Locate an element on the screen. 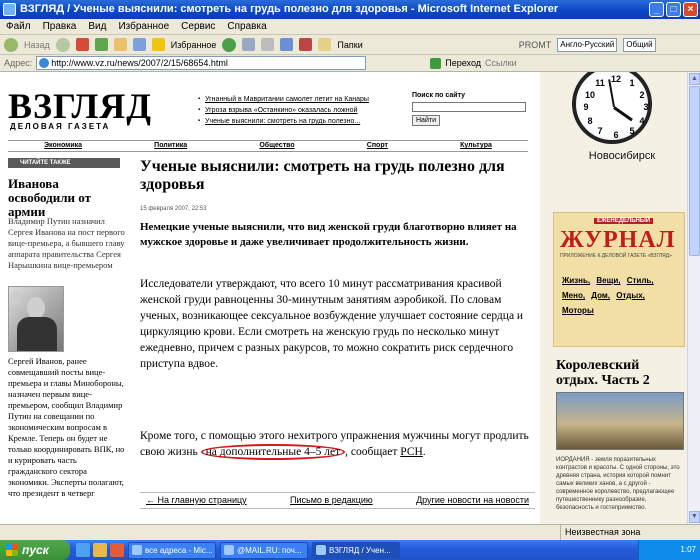 The image size is (700, 560). clock-number: 12 is located at coordinates (615, 79).